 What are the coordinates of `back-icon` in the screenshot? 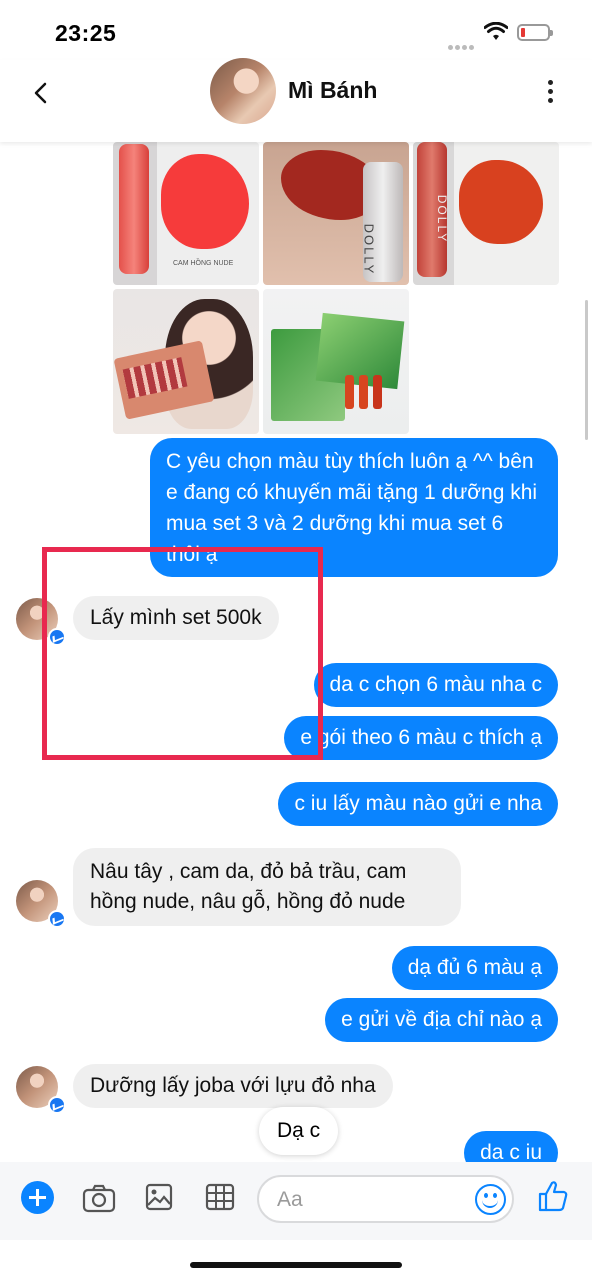 It's located at (41, 93).